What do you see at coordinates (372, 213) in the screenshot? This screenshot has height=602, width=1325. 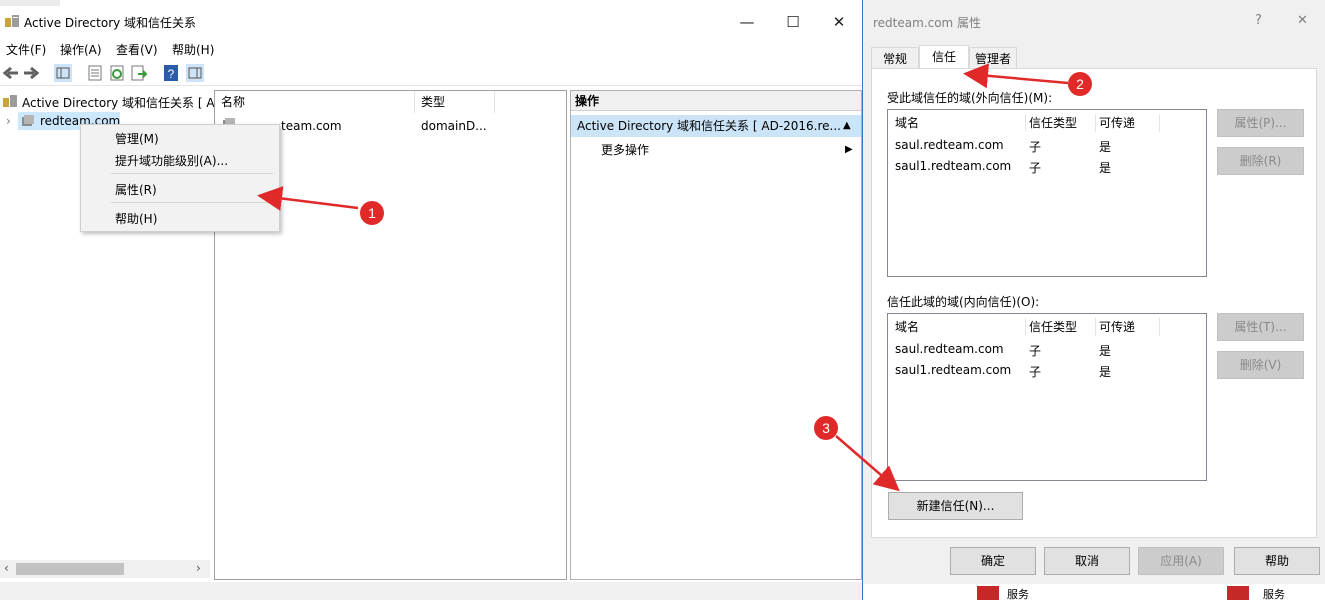 I see `annotation-badge-1: 1` at bounding box center [372, 213].